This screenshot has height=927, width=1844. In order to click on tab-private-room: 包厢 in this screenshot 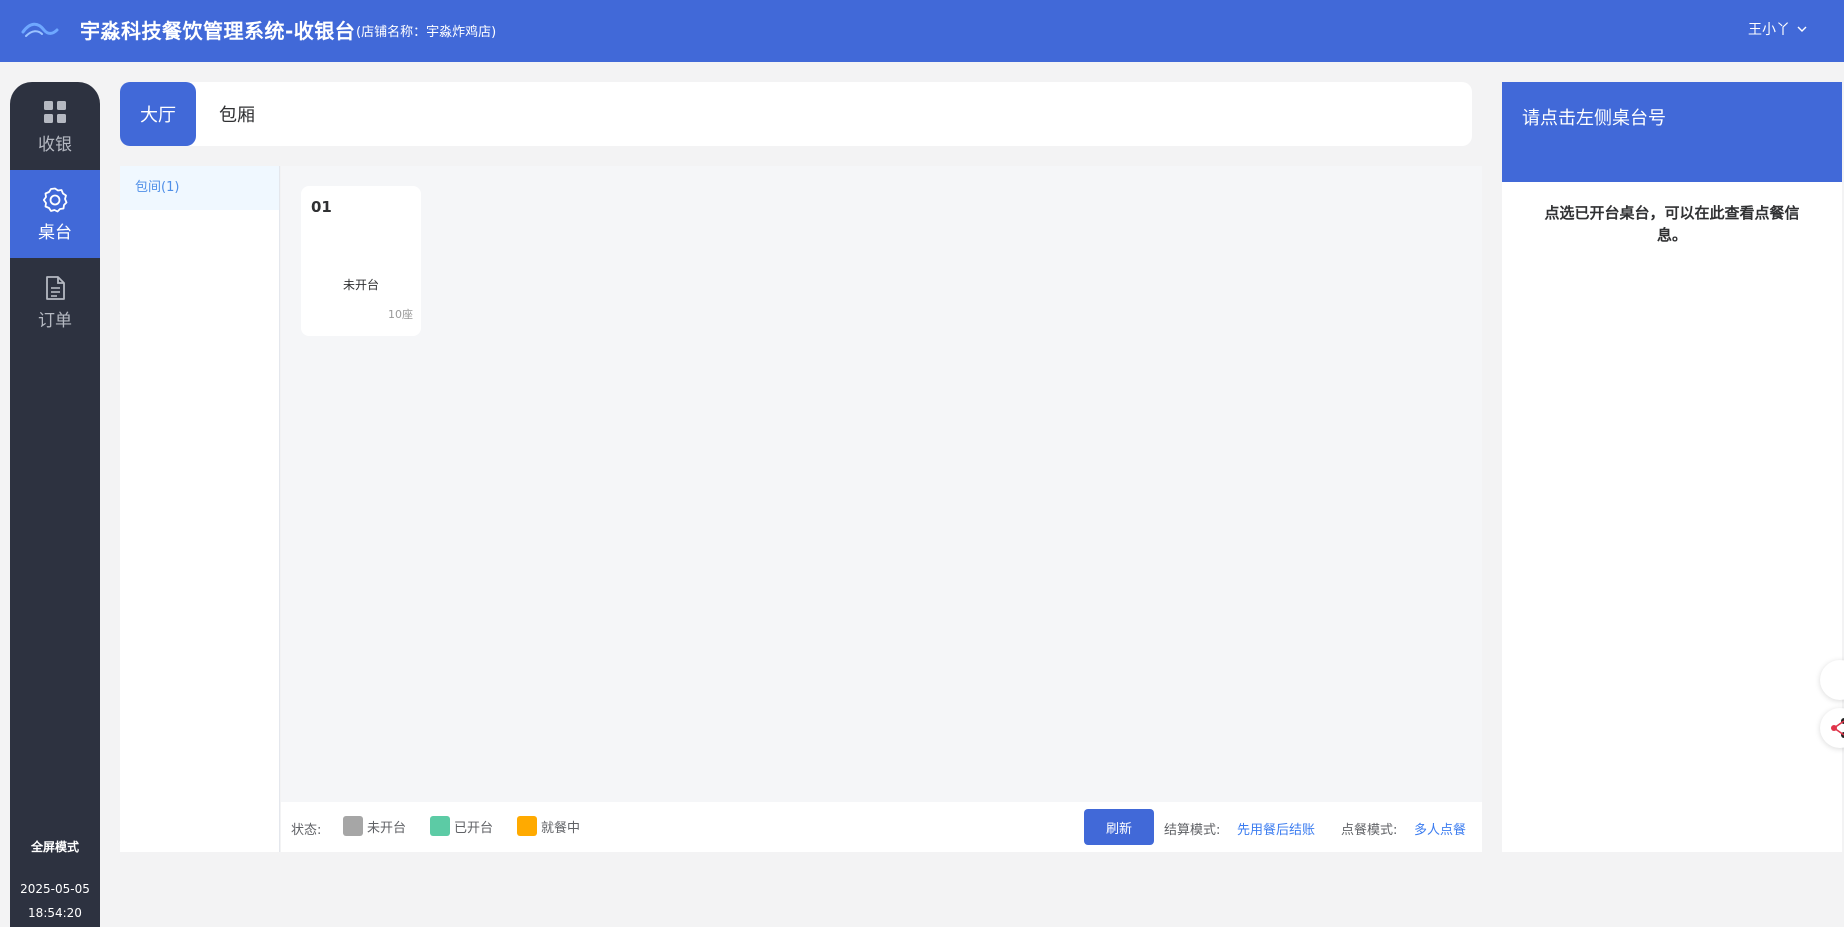, I will do `click(237, 114)`.